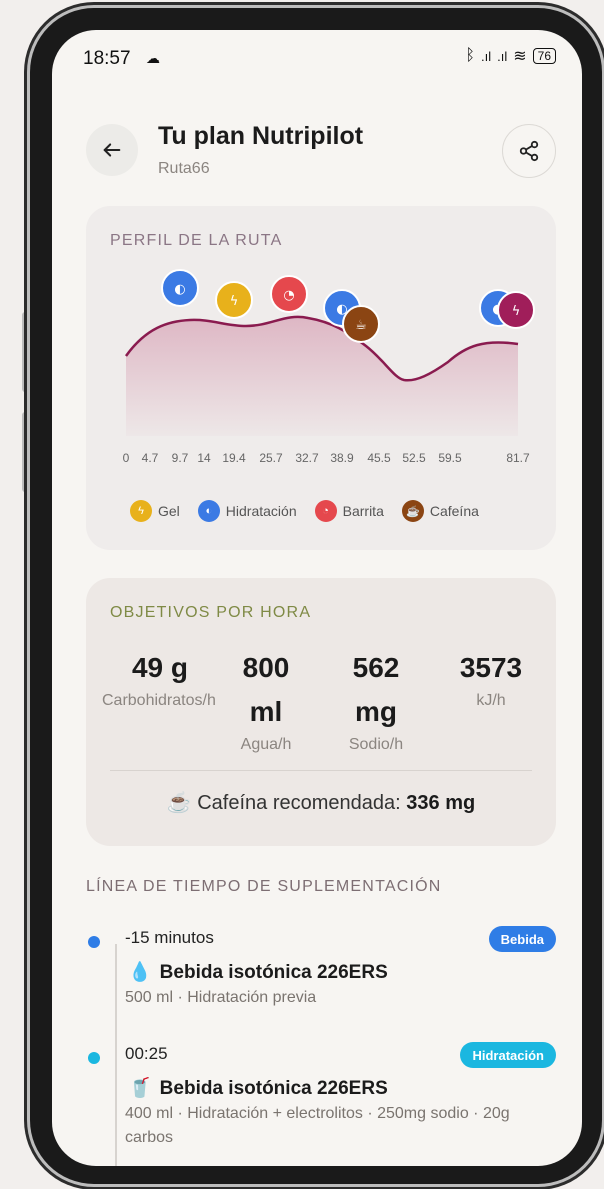  I want to click on status-time: 18:57, so click(107, 58).